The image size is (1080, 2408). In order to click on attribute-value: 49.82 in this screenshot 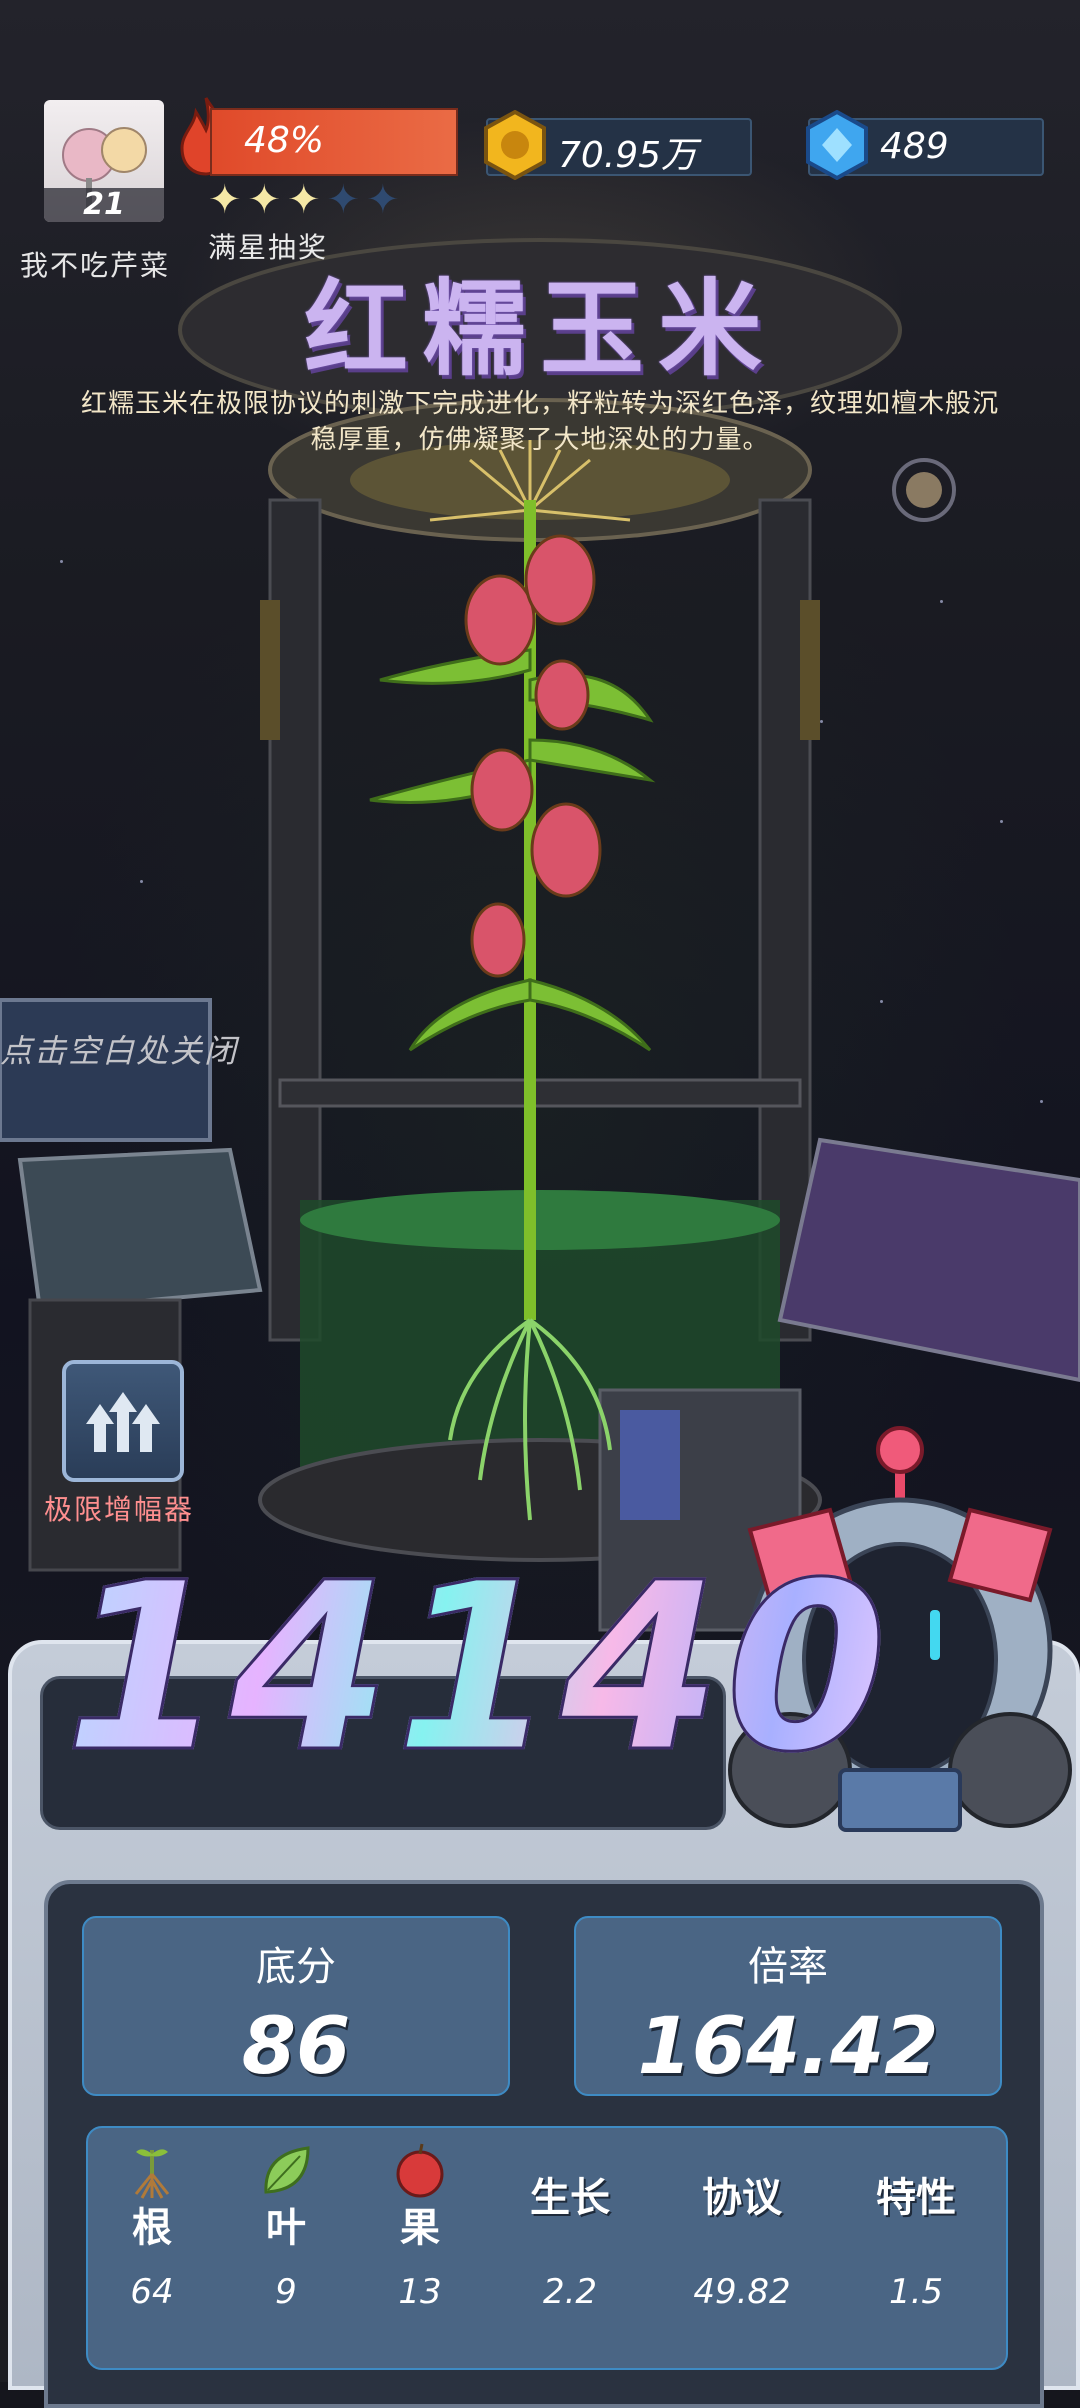, I will do `click(742, 2292)`.